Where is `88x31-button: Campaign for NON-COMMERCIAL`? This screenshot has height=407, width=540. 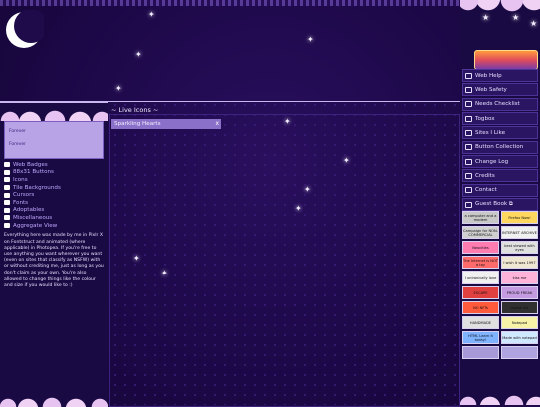
88x31-button: Campaign for NON-COMMERCIAL is located at coordinates (480, 232).